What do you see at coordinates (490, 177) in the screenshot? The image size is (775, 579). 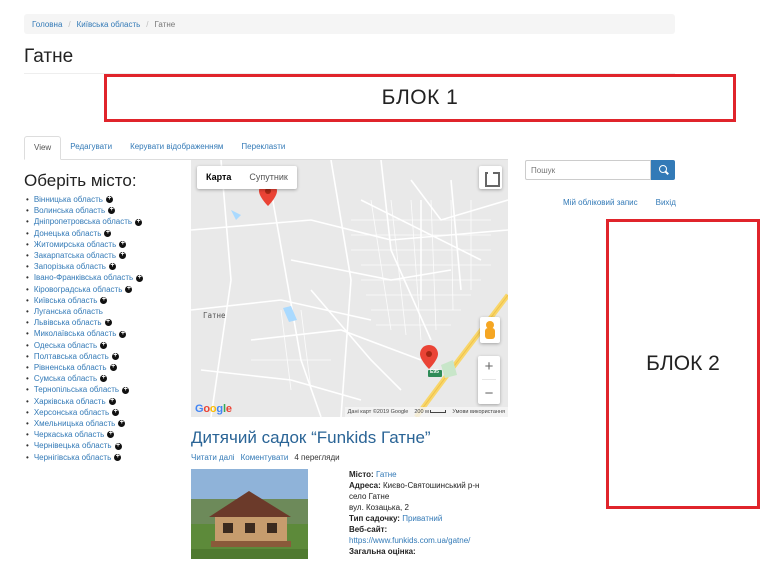 I see `fullscreen-icon` at bounding box center [490, 177].